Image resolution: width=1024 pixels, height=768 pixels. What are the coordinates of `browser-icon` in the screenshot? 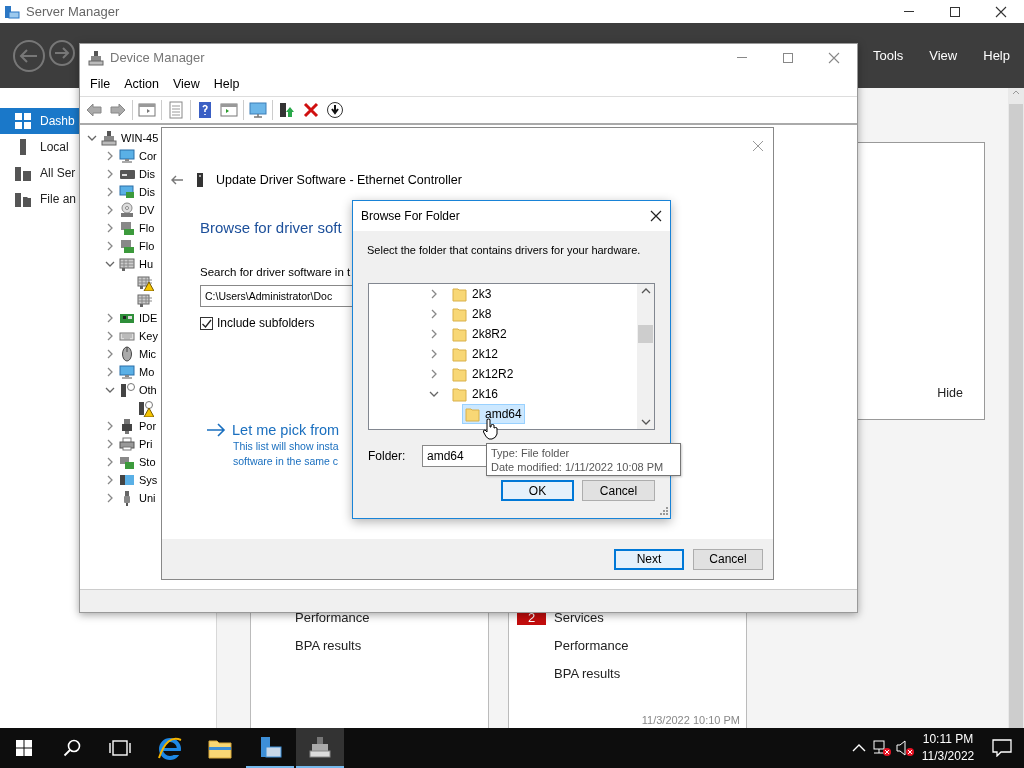 It's located at (170, 748).